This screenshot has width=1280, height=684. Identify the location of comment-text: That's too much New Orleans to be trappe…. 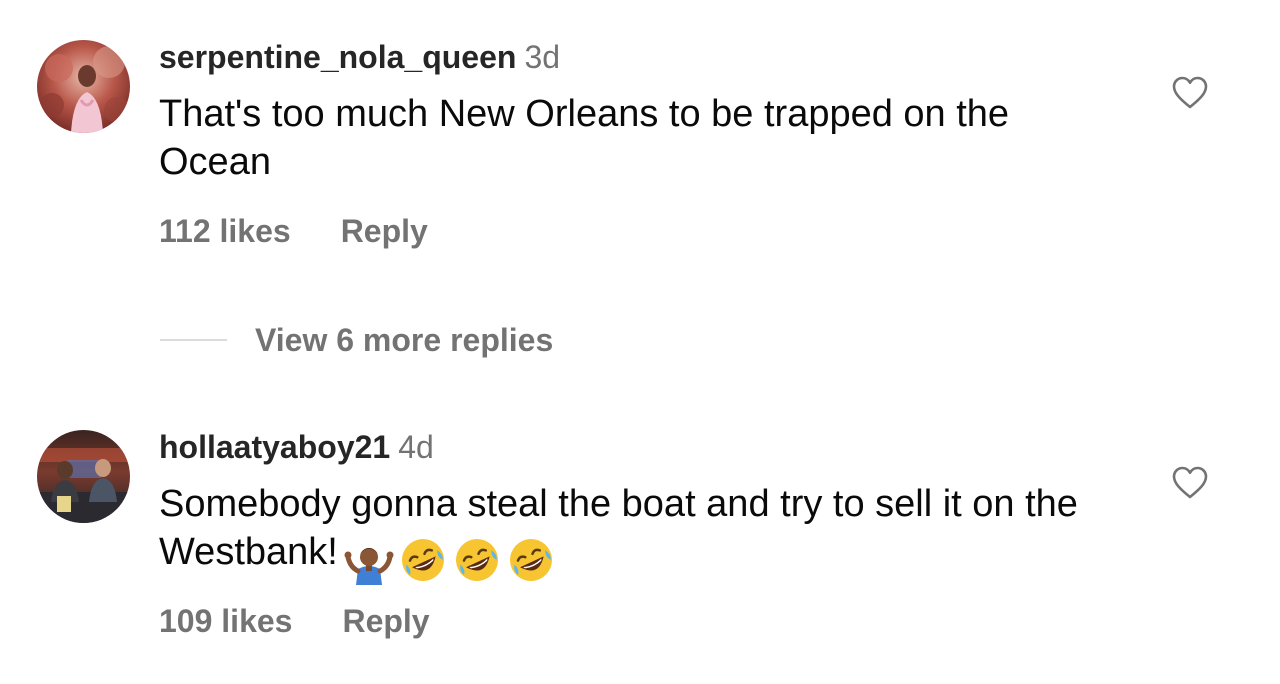
(584, 138).